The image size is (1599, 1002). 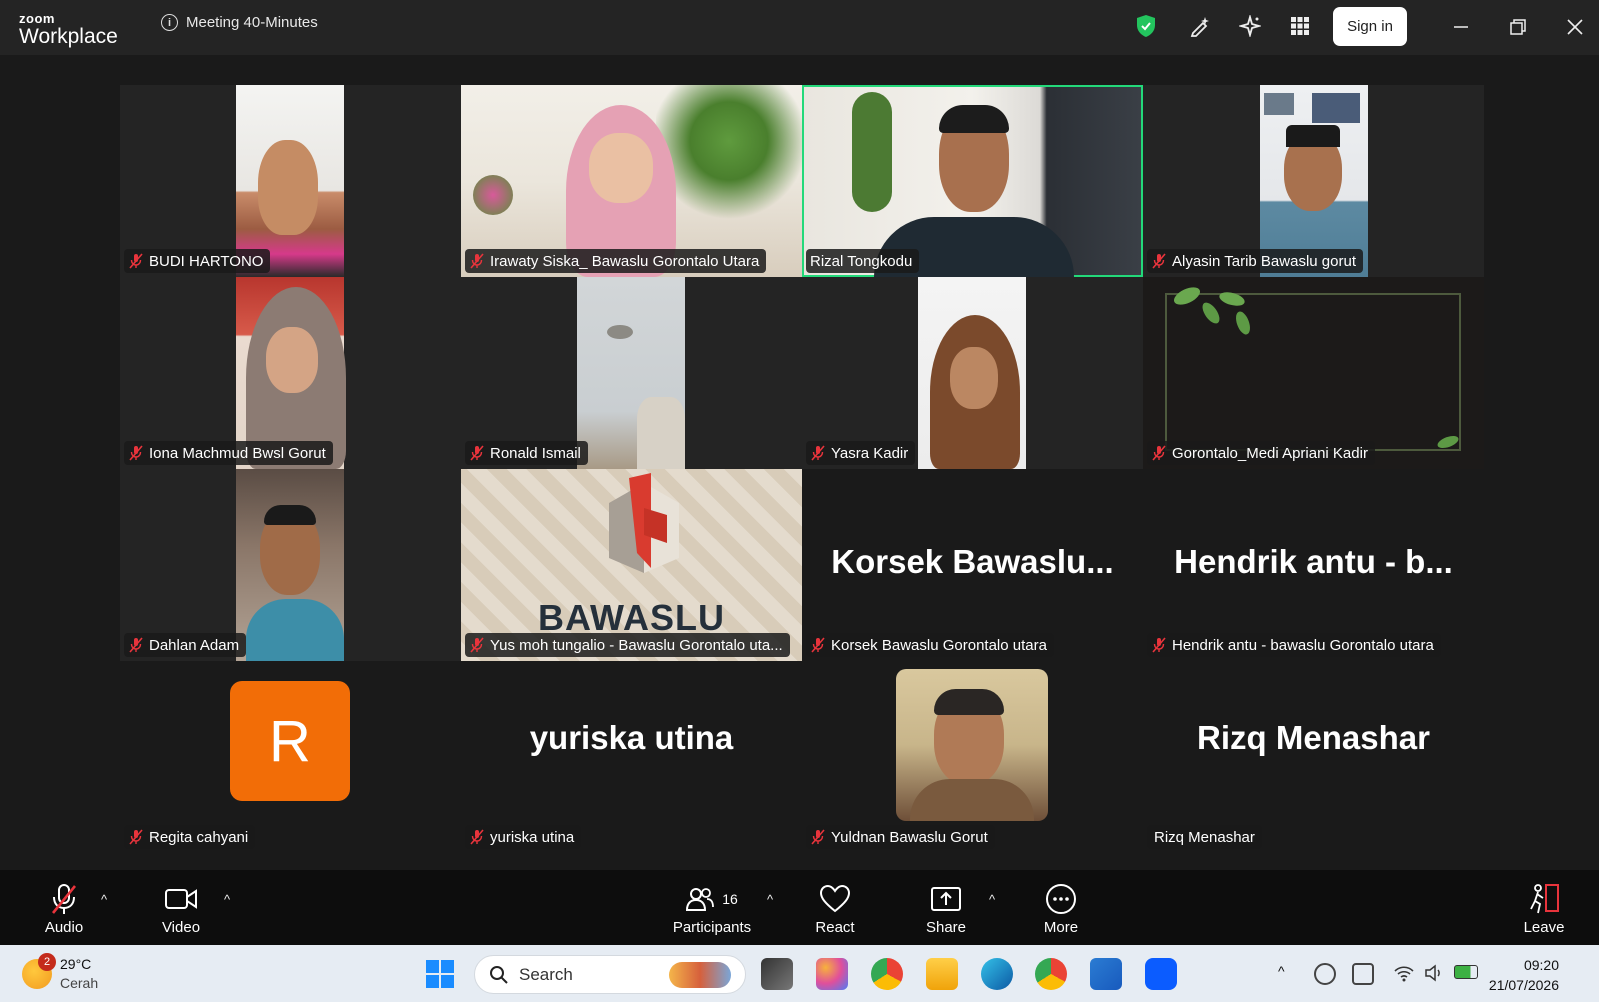 What do you see at coordinates (770, 900) in the screenshot?
I see `participants-options-chevron-icon: ^` at bounding box center [770, 900].